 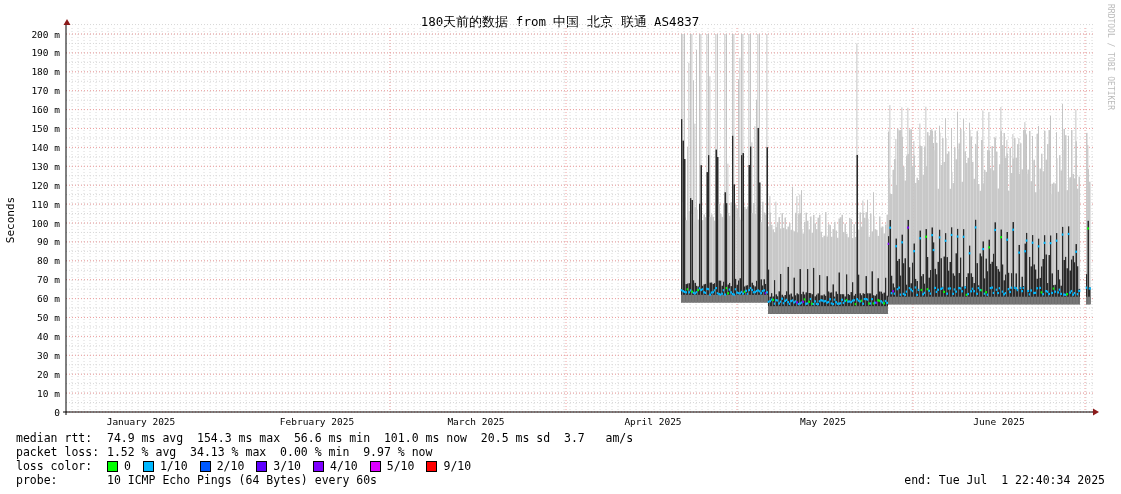 What do you see at coordinates (45, 53) in the screenshot?
I see `y-tick-label: 190 m` at bounding box center [45, 53].